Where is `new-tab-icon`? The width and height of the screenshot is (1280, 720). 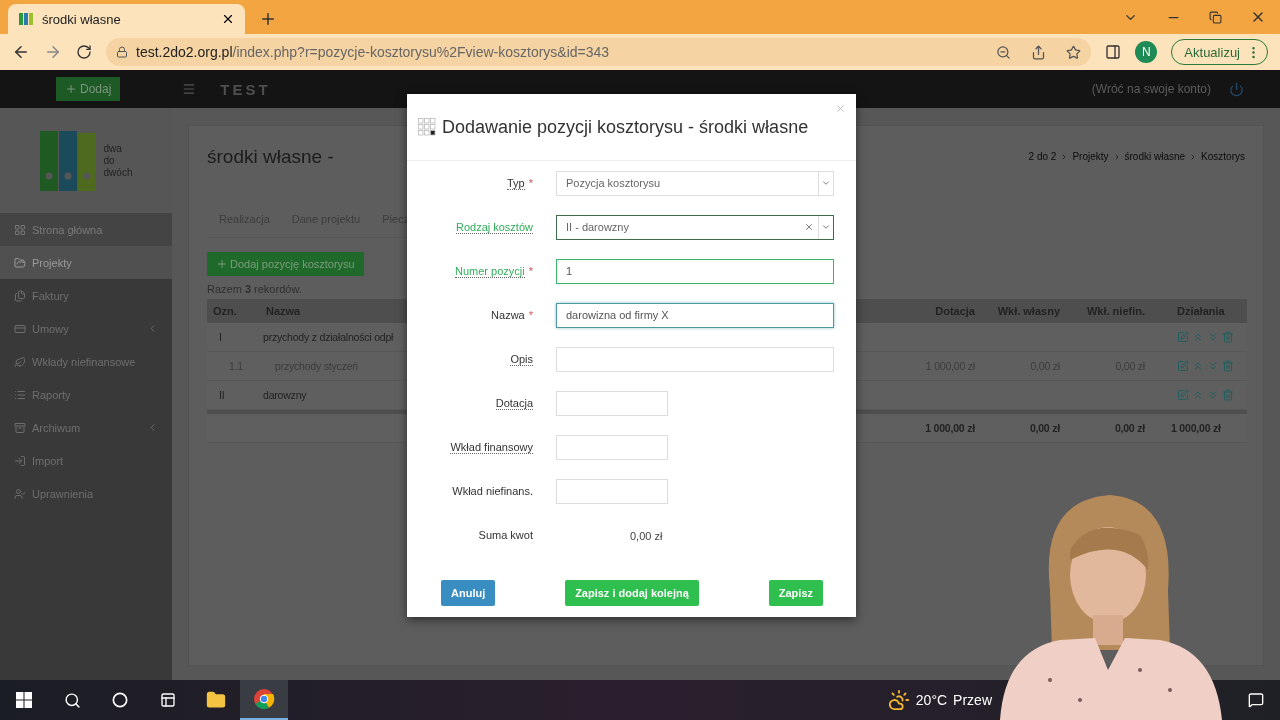
new-tab-icon is located at coordinates (268, 19).